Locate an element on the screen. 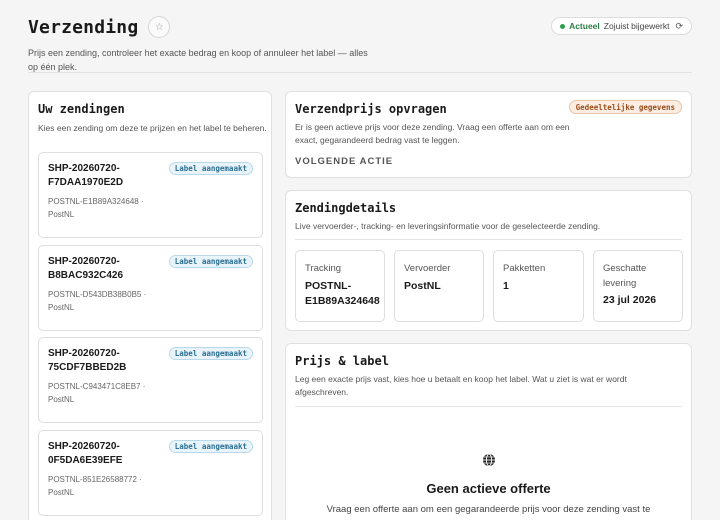  shipment-id: SHP-20260720-B8BAC932C426 is located at coordinates (86, 268).